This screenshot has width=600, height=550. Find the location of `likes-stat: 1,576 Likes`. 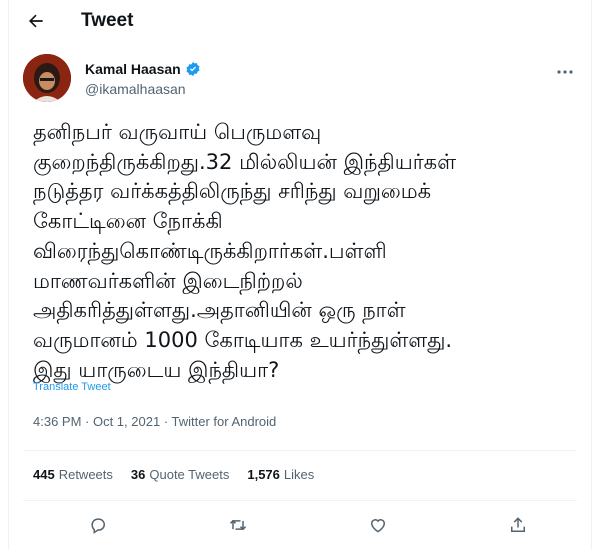

likes-stat: 1,576 Likes is located at coordinates (280, 474).